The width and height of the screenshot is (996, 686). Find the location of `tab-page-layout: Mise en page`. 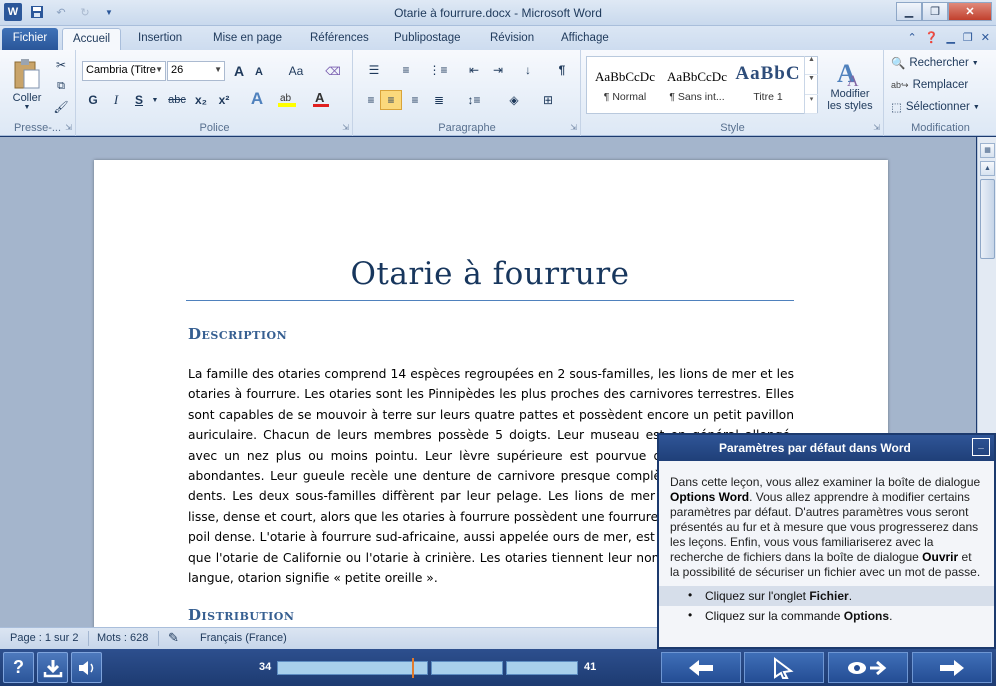

tab-page-layout: Mise en page is located at coordinates (247, 39).